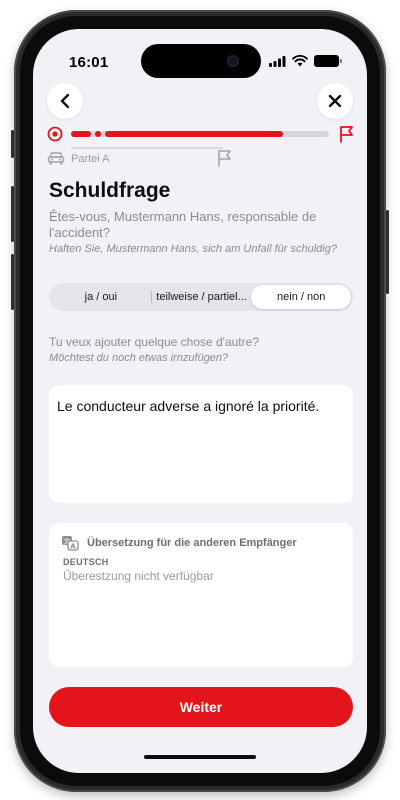  What do you see at coordinates (201, 61) in the screenshot?
I see `dynamic-island` at bounding box center [201, 61].